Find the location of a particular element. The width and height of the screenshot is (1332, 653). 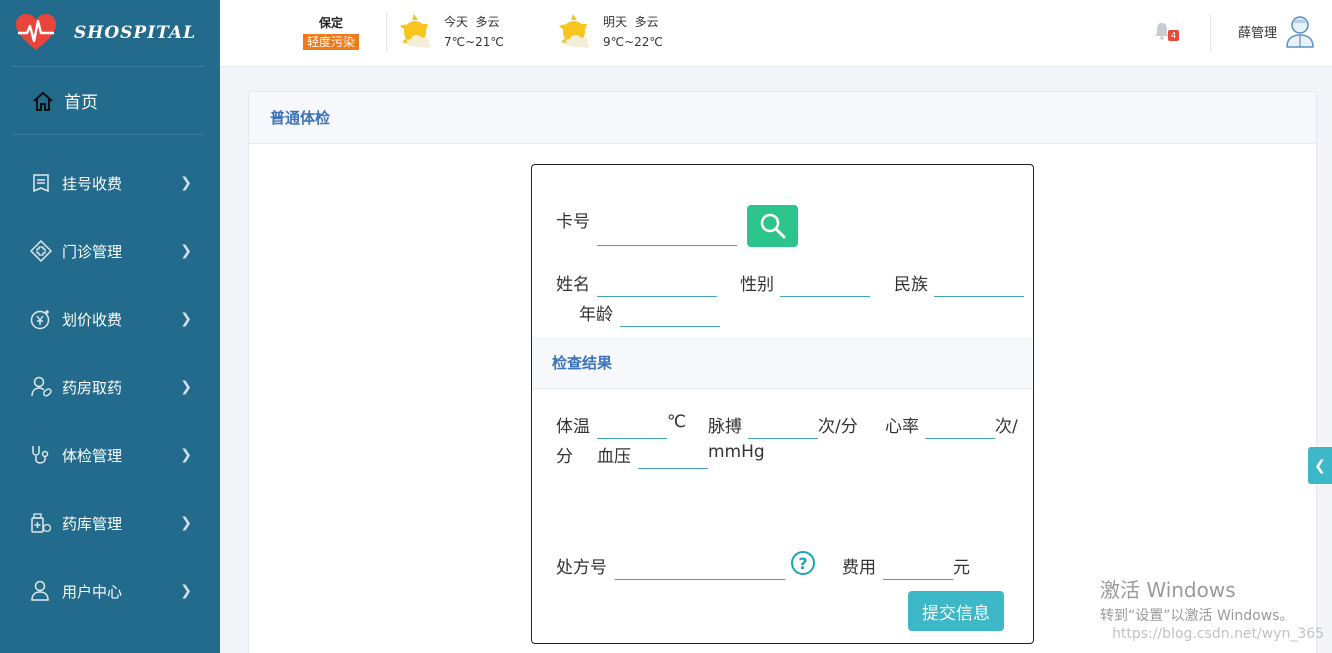

watermark-line2: 转到“设置”以激活 Windows。 is located at coordinates (1197, 616).